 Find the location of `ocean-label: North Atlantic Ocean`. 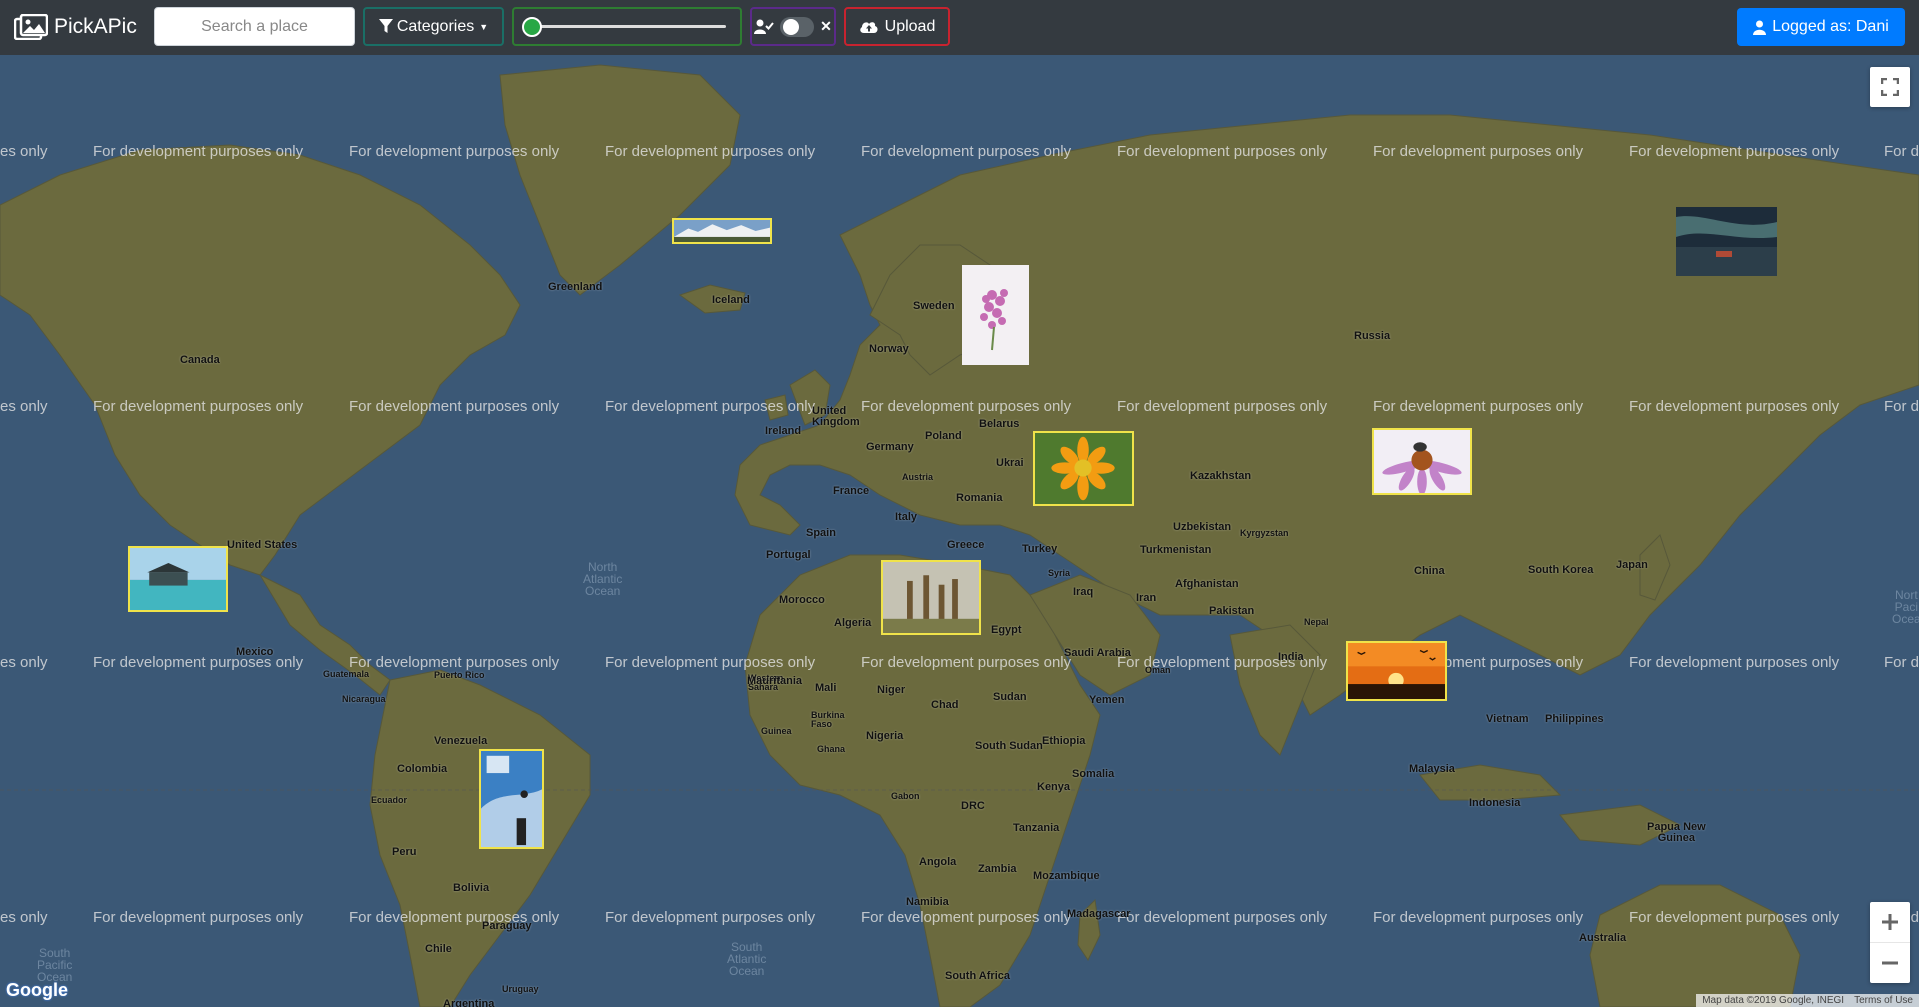

ocean-label: North Atlantic Ocean is located at coordinates (603, 579).